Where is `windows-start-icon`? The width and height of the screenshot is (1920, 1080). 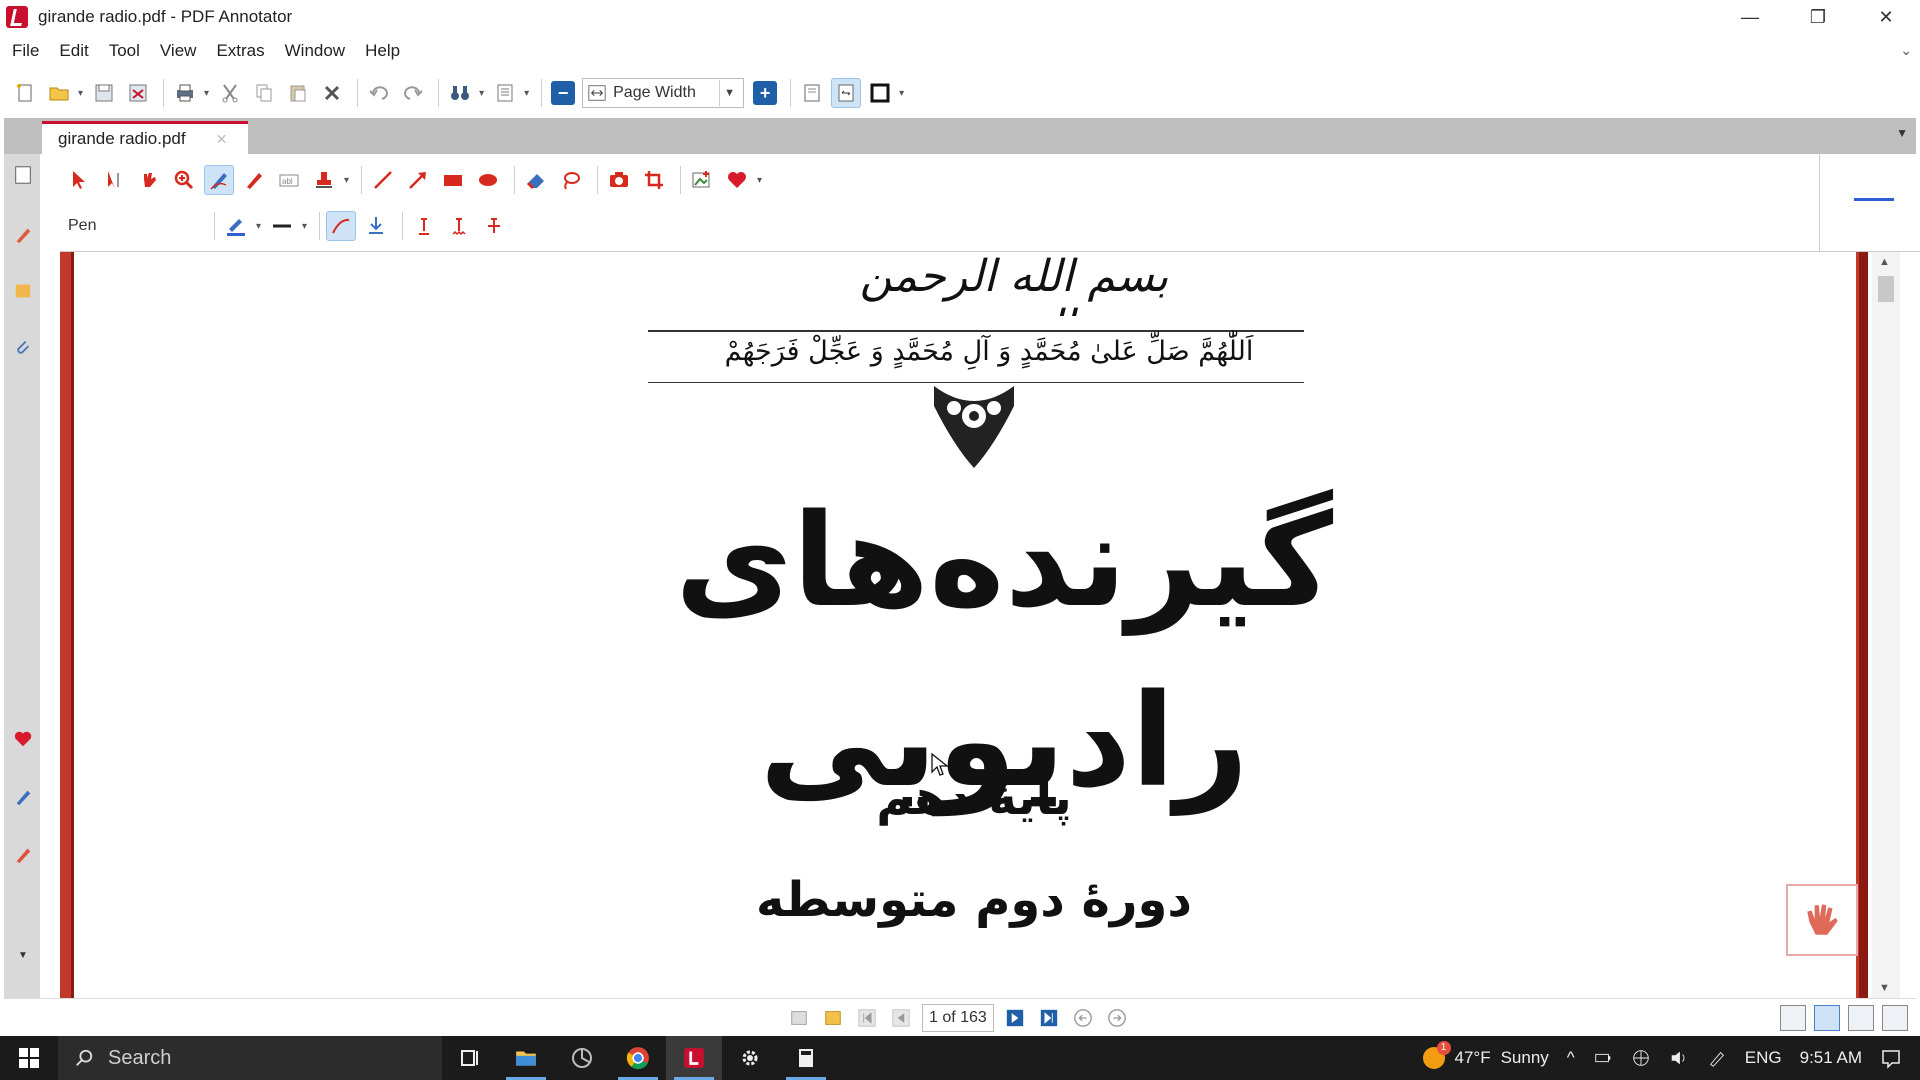 windows-start-icon is located at coordinates (29, 1058).